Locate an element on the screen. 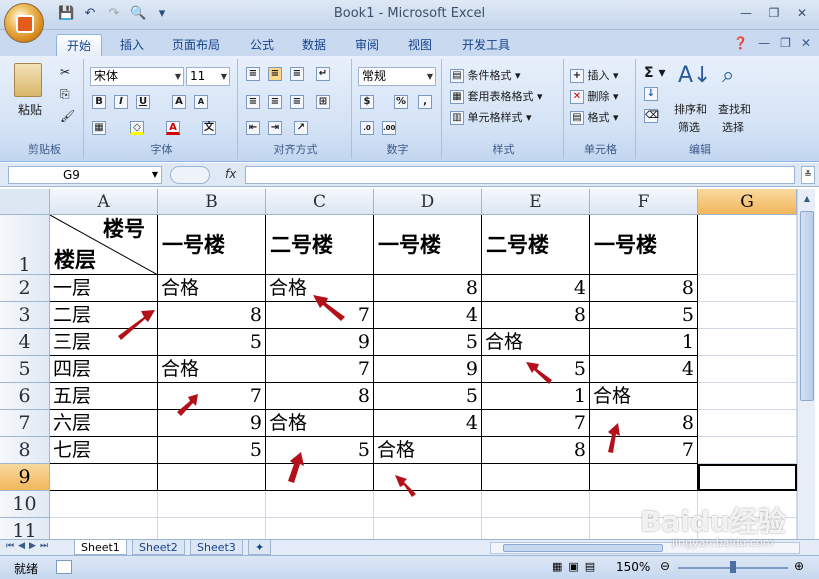  ribbon-restore-icon: ❐ is located at coordinates (785, 43).